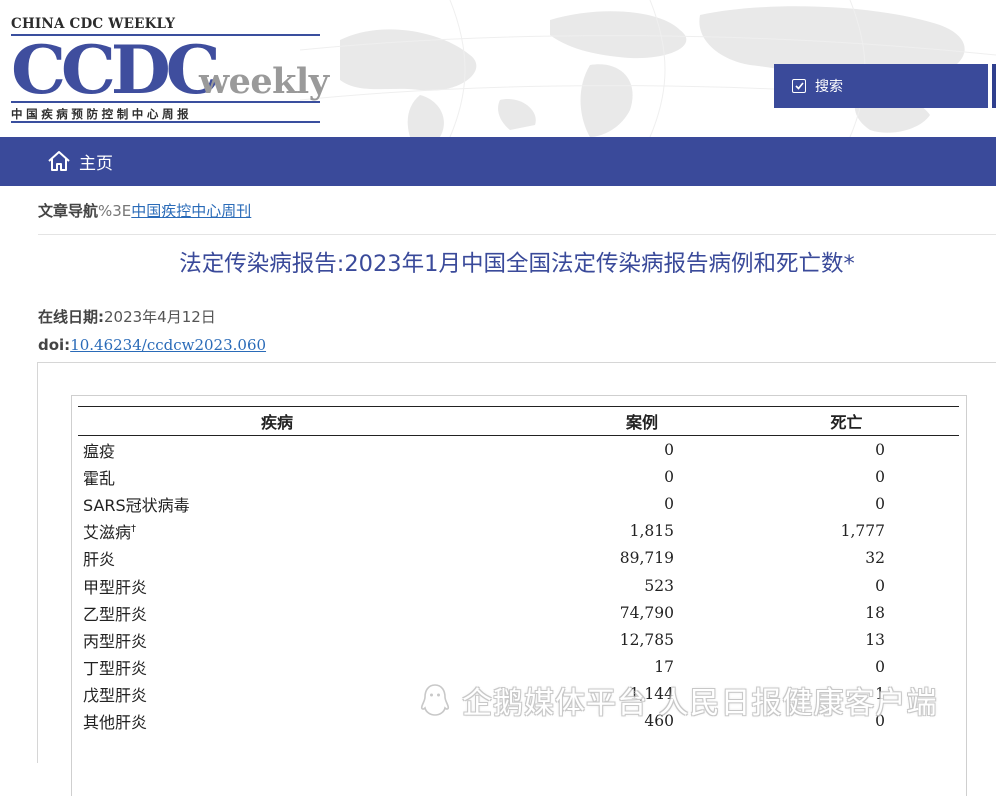 The image size is (996, 796). I want to click on table-row: 乙型肝炎 74,790 18, so click(518, 612).